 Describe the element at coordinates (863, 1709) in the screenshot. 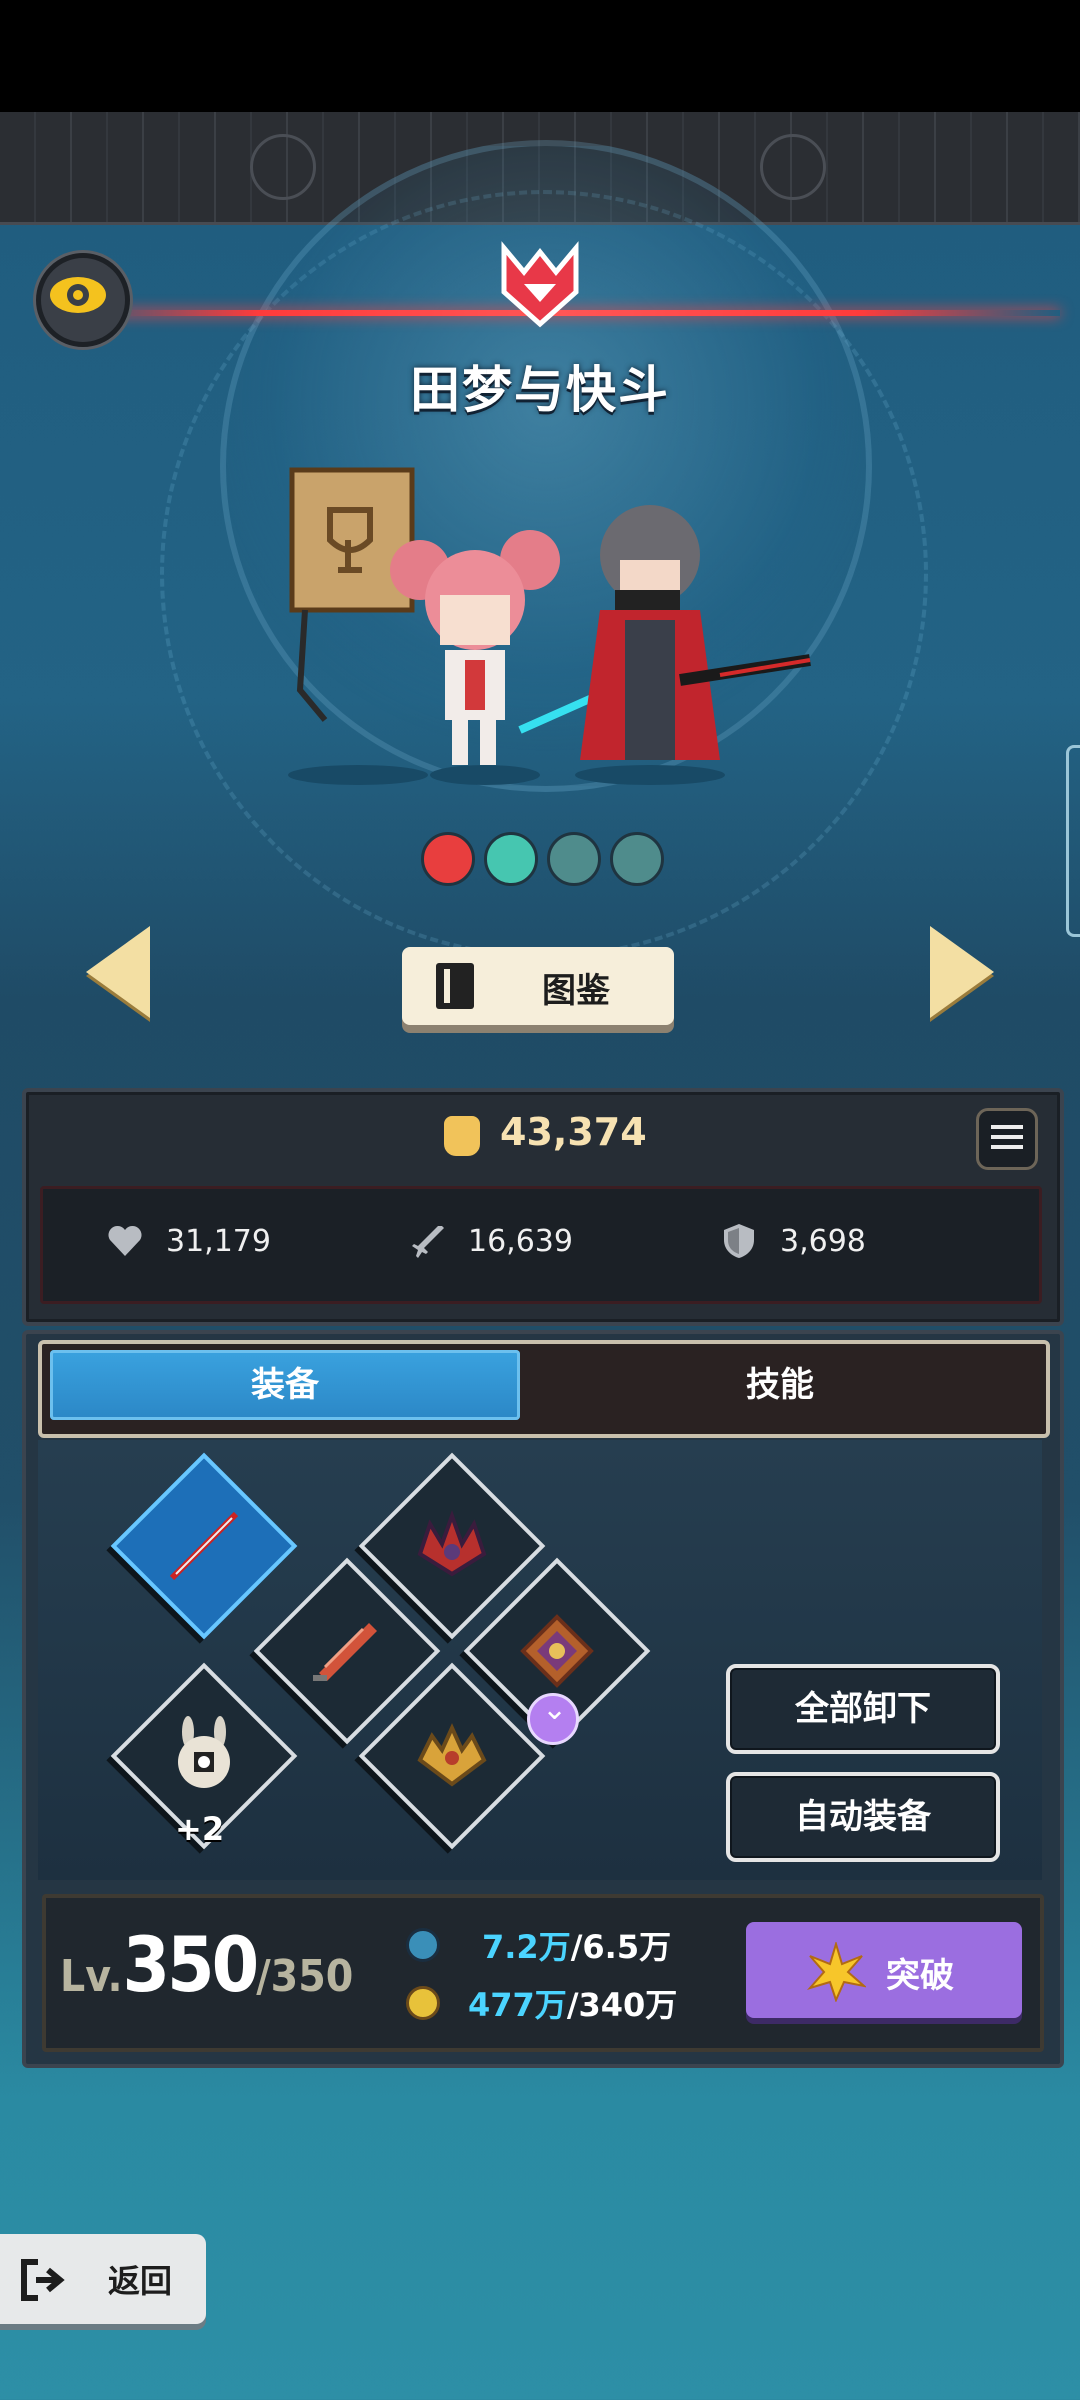

I see `unequip-all-button: 全部卸下` at that location.